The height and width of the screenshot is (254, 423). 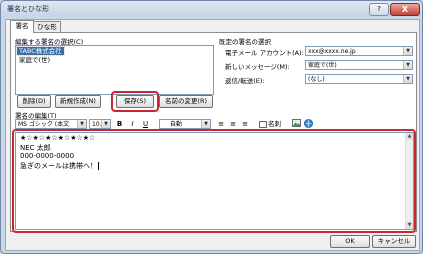 What do you see at coordinates (211, 8) in the screenshot?
I see `title-bar: 署名とひな形 ? X` at bounding box center [211, 8].